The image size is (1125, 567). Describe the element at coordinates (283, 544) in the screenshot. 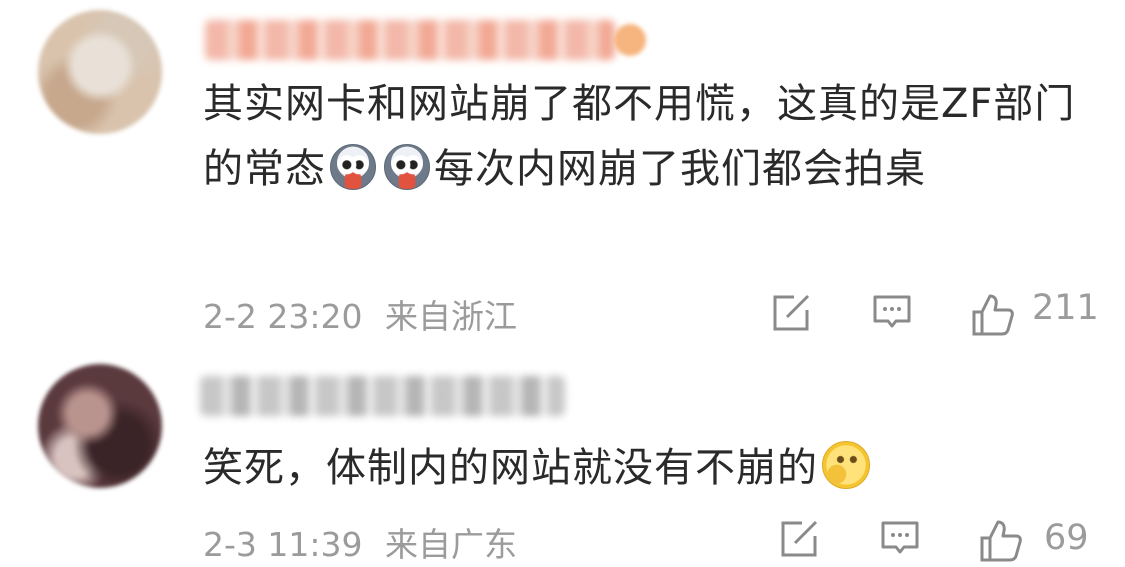

I see `comment-date: 2-3 11:39` at that location.